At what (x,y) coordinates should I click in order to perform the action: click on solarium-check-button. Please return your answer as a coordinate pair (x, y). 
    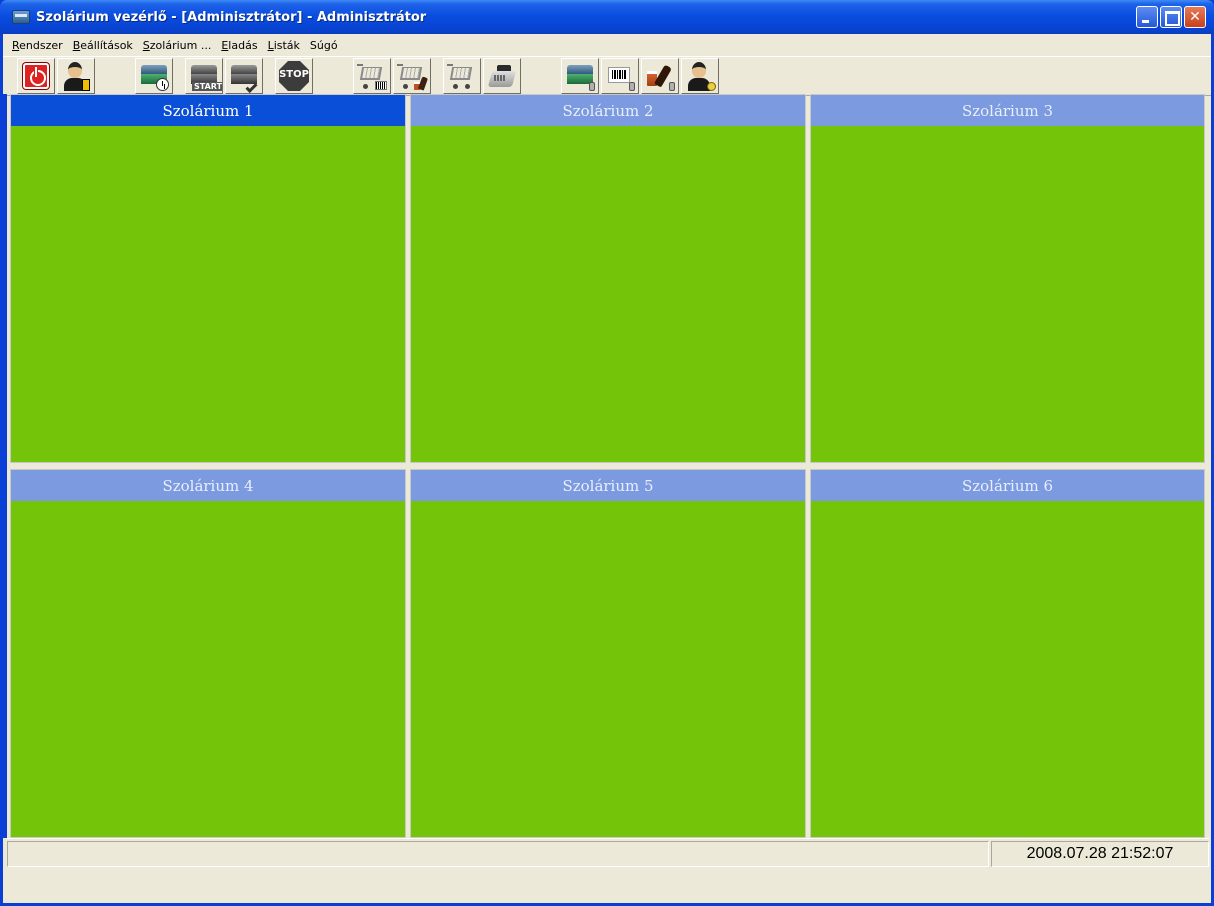
    Looking at the image, I should click on (244, 76).